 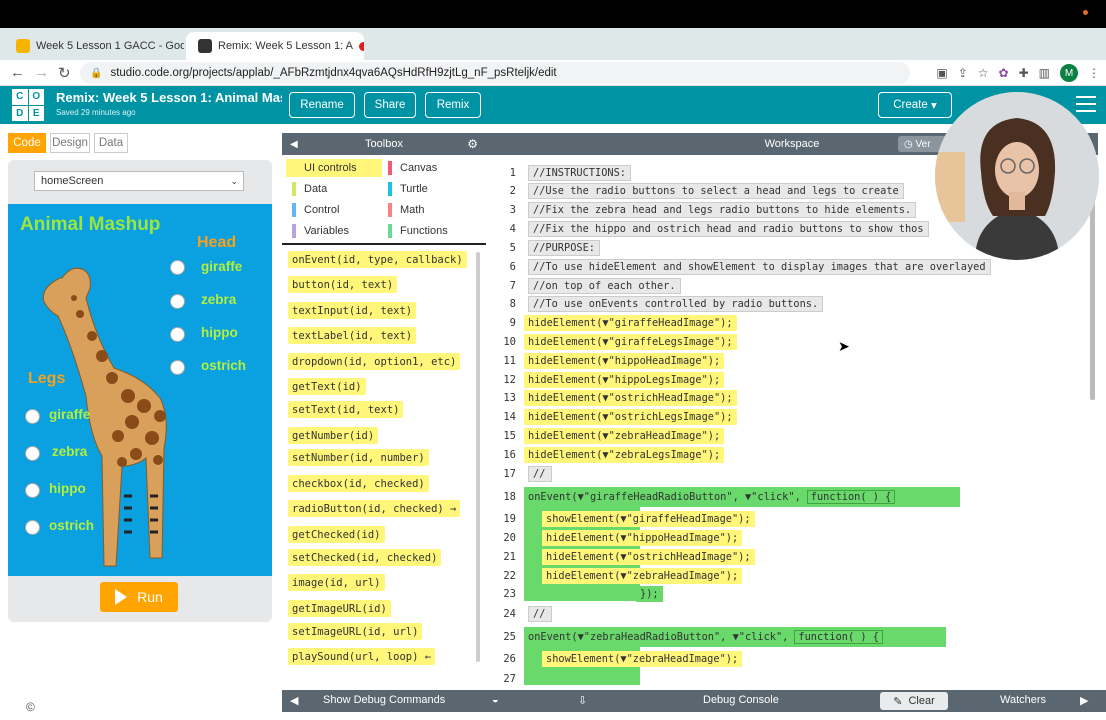 I want to click on comment-block: //on top of each other., so click(x=604, y=286).